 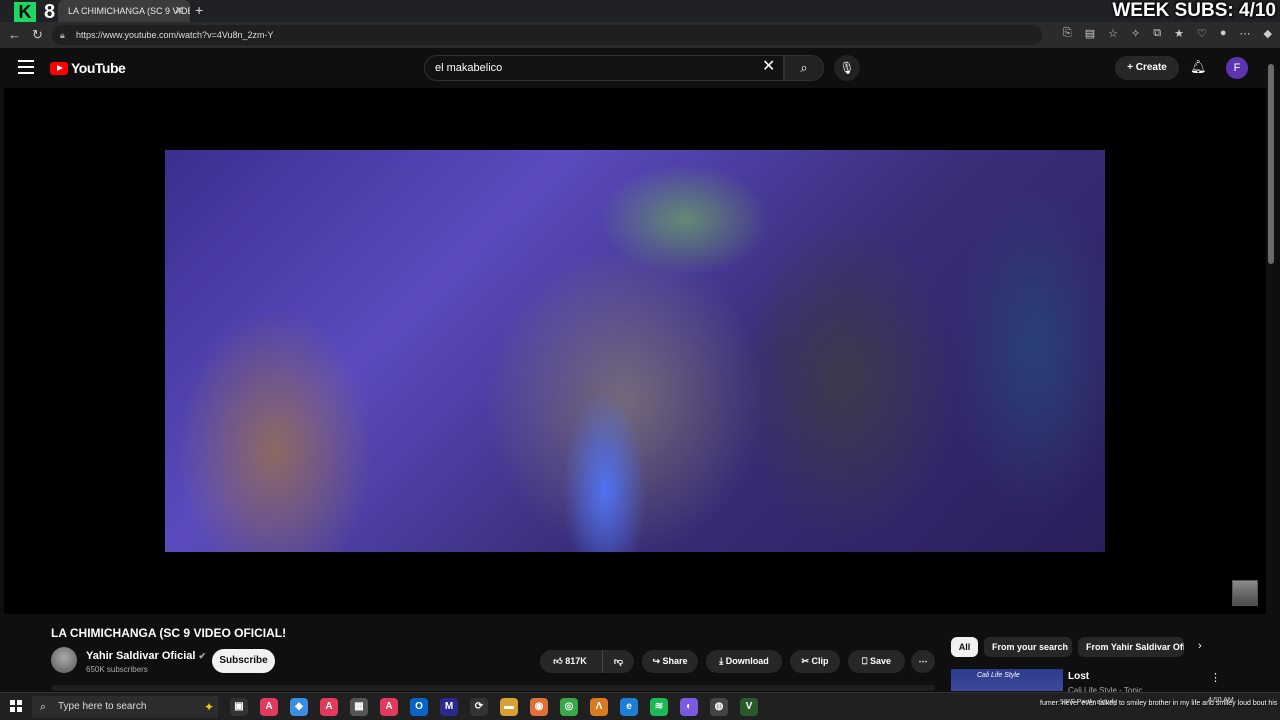 I want to click on favorite-icon: ☆, so click(x=1113, y=33).